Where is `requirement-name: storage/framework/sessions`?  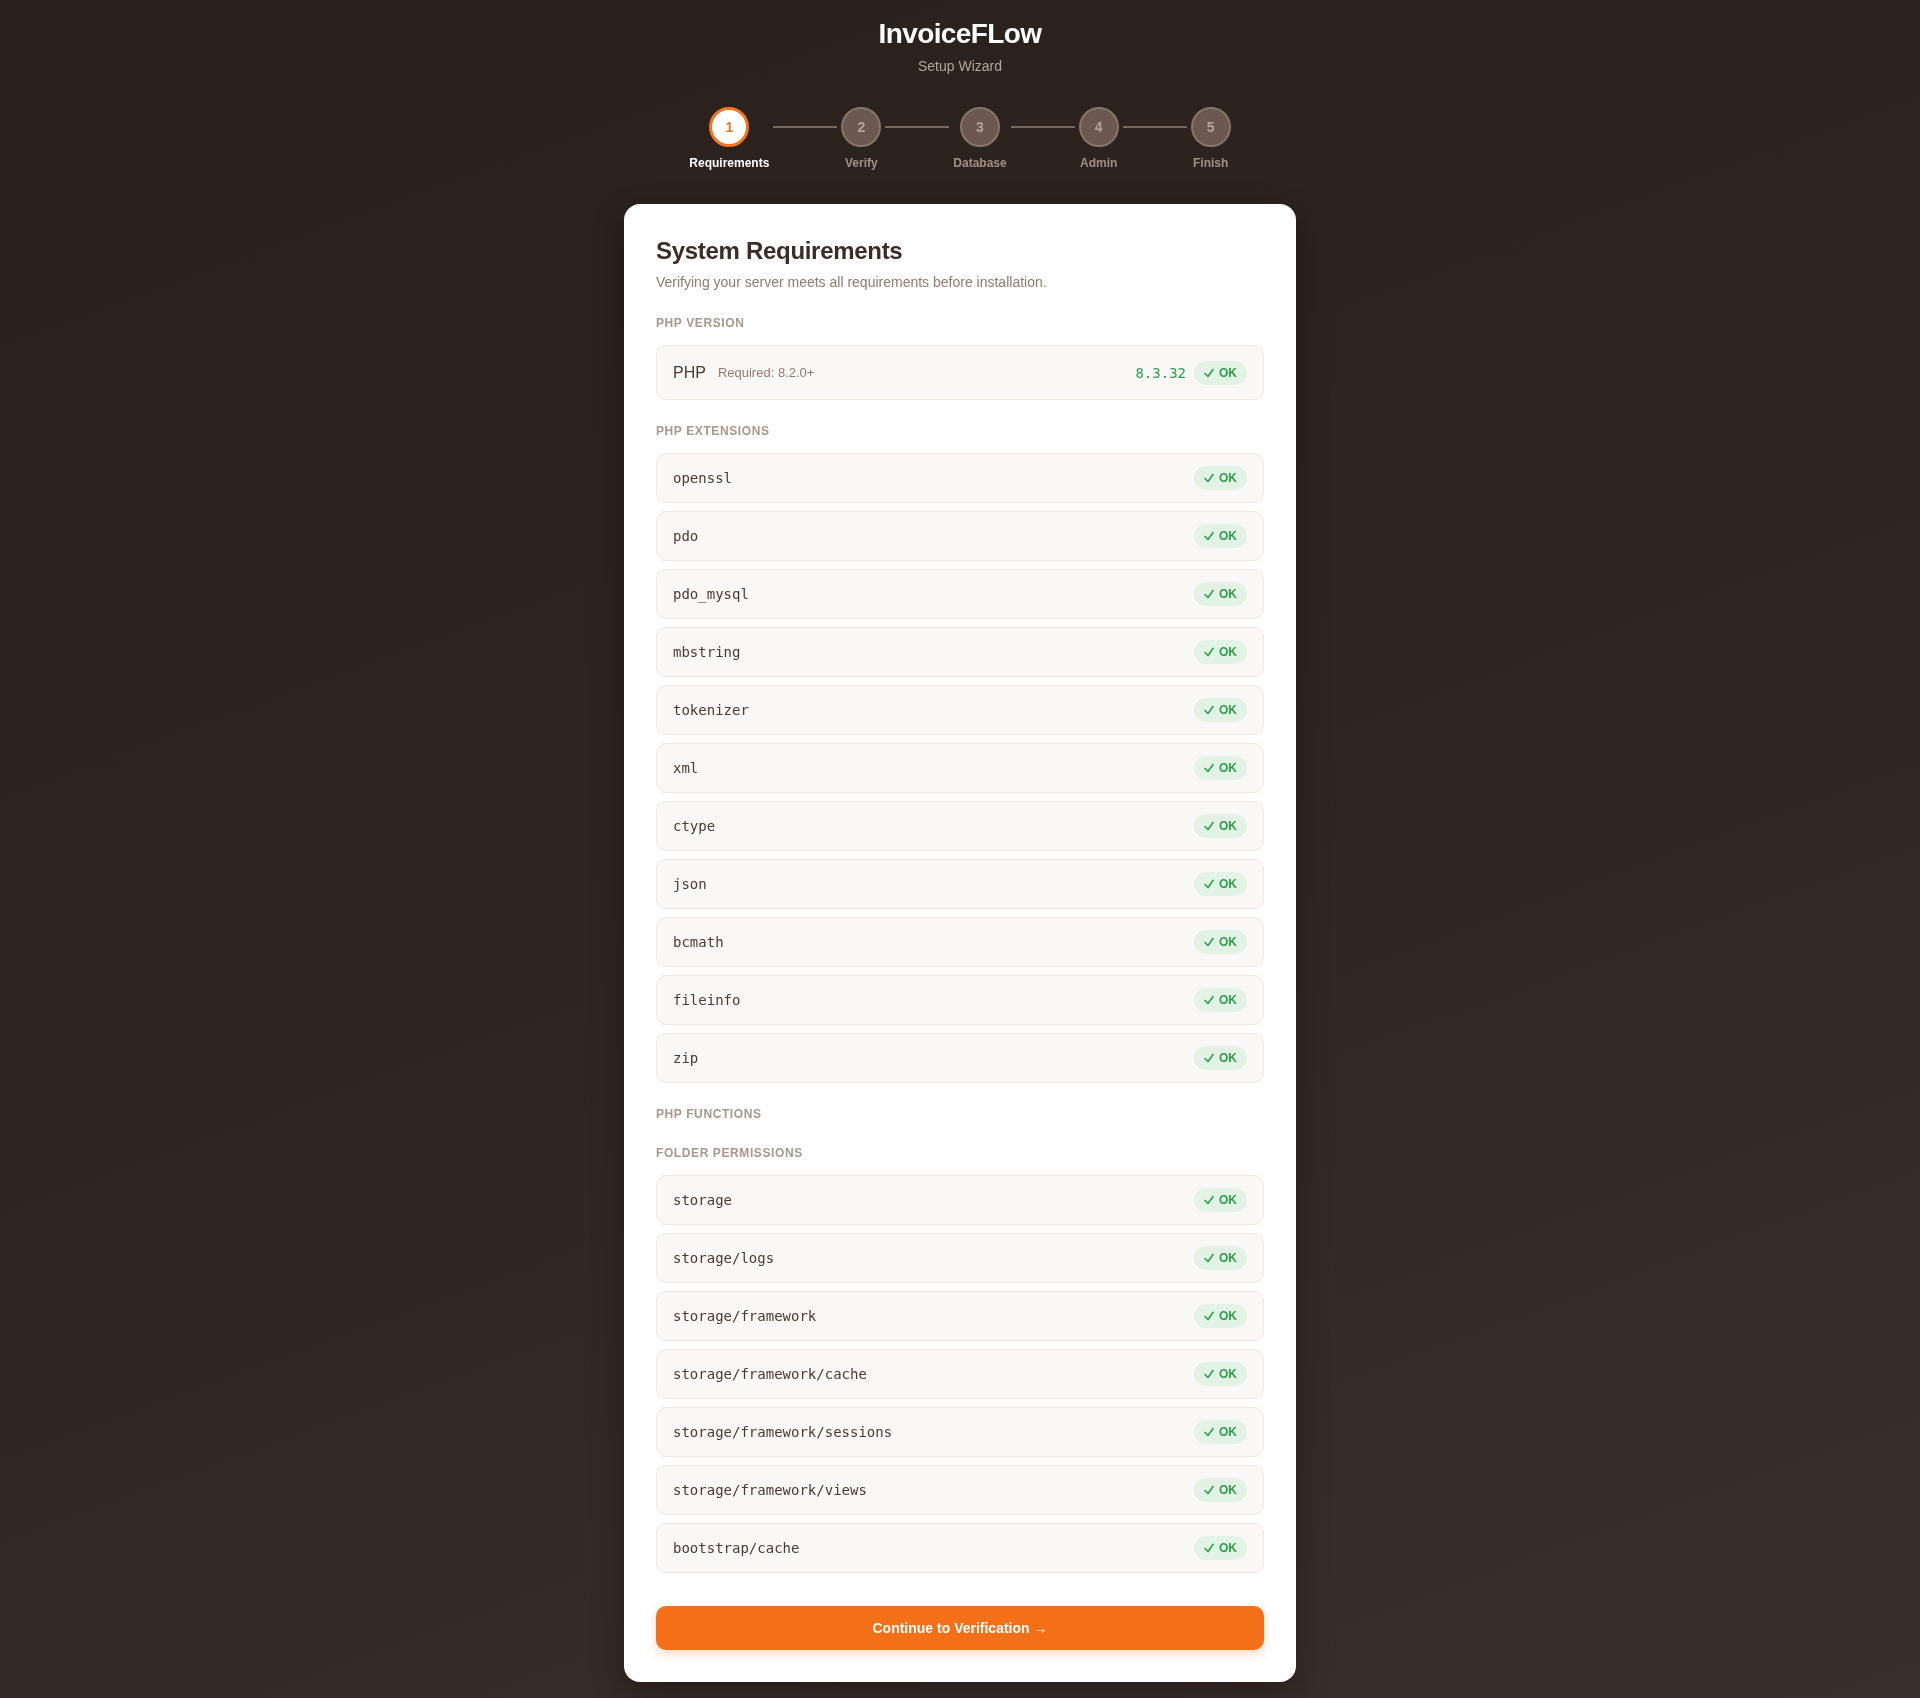
requirement-name: storage/framework/sessions is located at coordinates (783, 1432).